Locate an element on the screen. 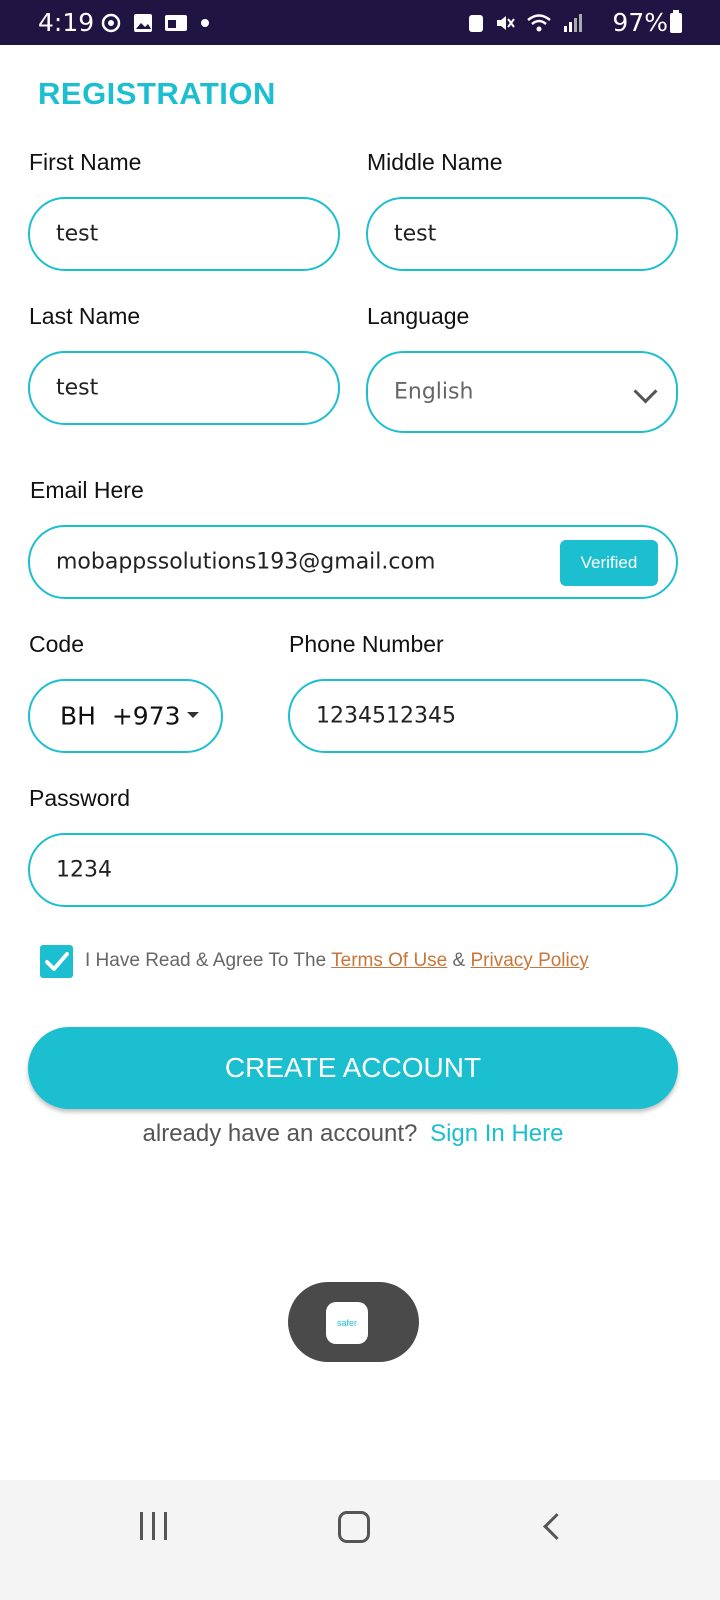 This screenshot has height=1600, width=720. email-value: mobappssolutions193@gmail.com is located at coordinates (246, 562).